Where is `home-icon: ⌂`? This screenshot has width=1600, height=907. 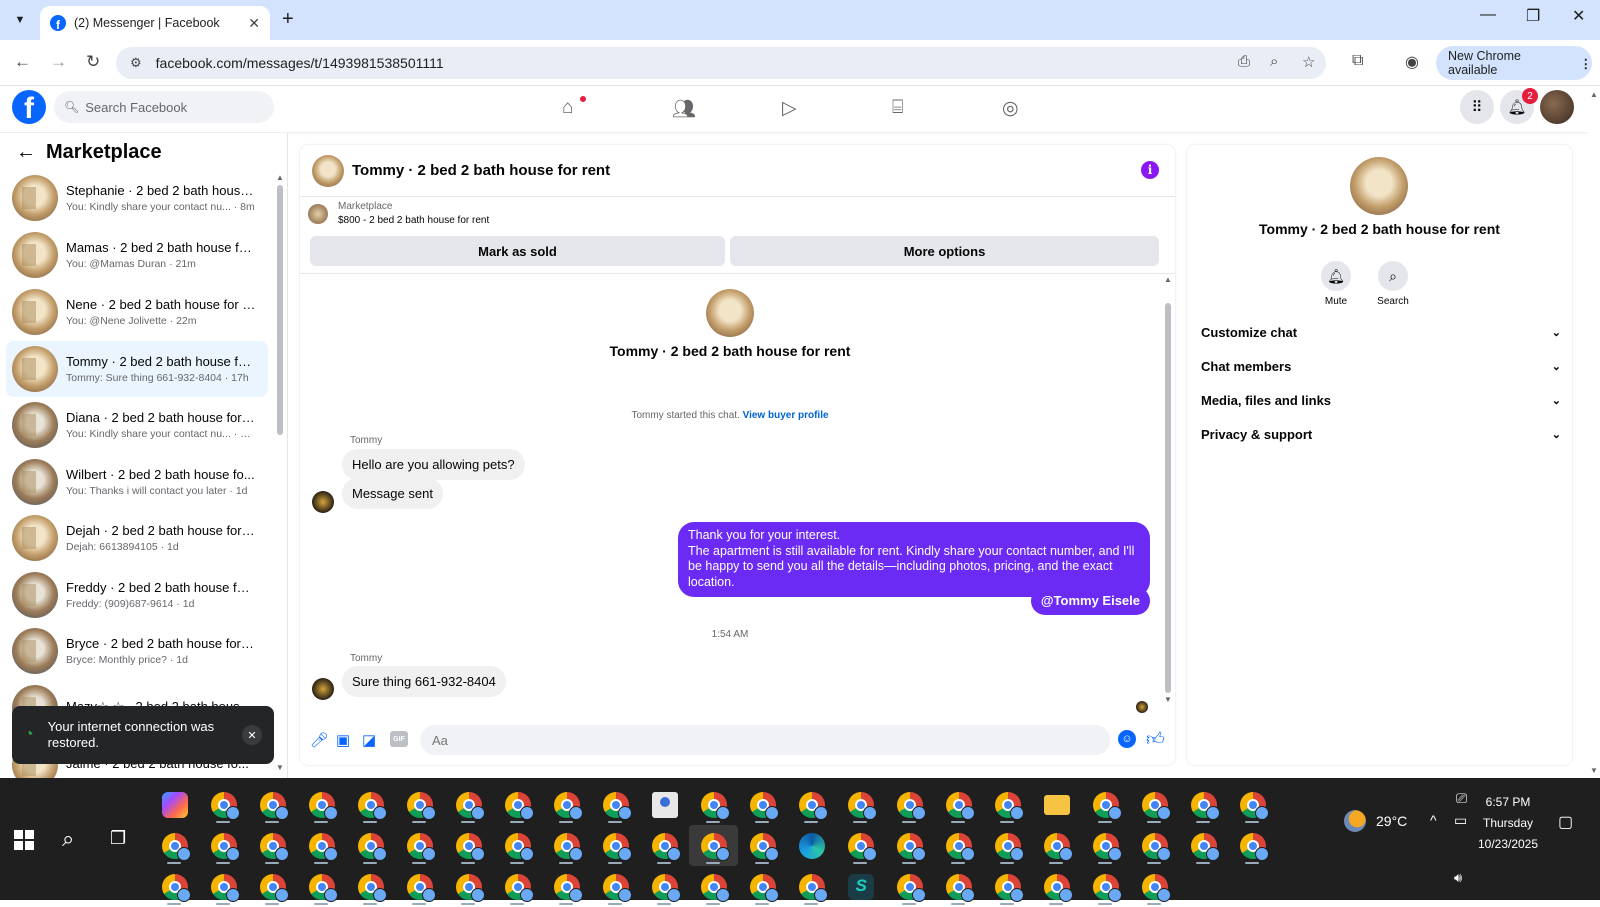 home-icon: ⌂ is located at coordinates (567, 108).